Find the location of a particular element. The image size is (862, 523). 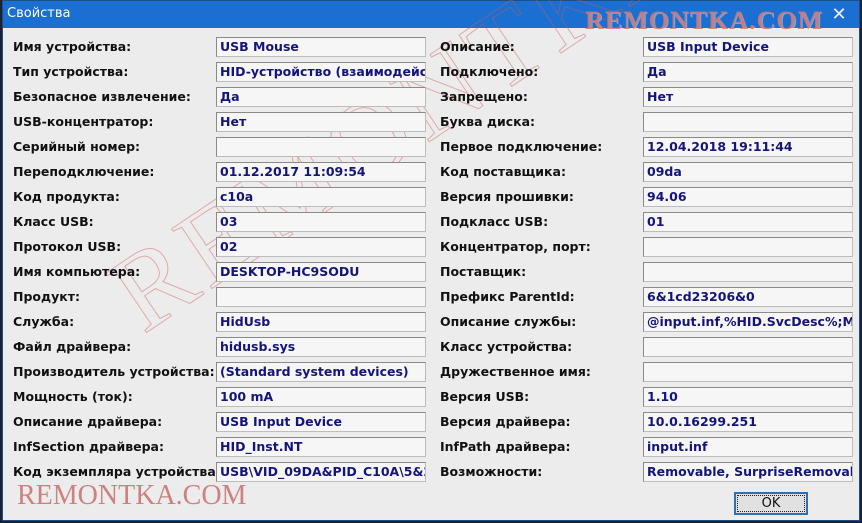

right-field-row: InfPath драйвера: input.inf is located at coordinates (432, 447).